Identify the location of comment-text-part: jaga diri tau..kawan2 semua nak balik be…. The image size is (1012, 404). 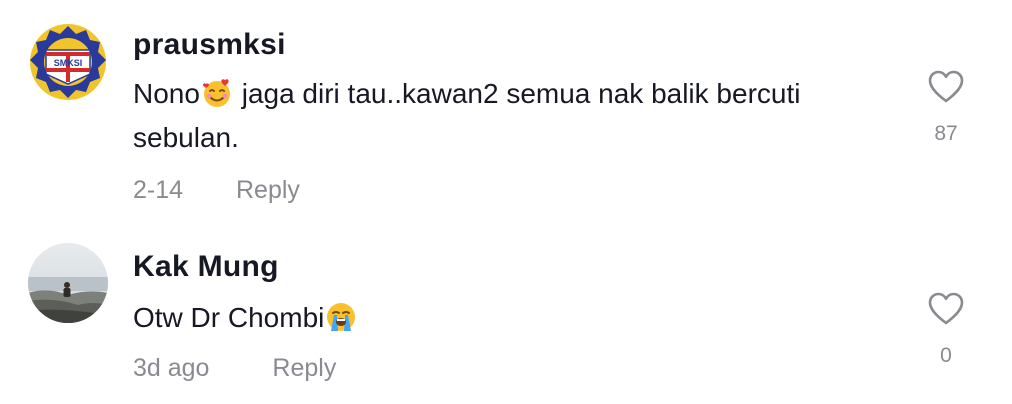
(467, 115).